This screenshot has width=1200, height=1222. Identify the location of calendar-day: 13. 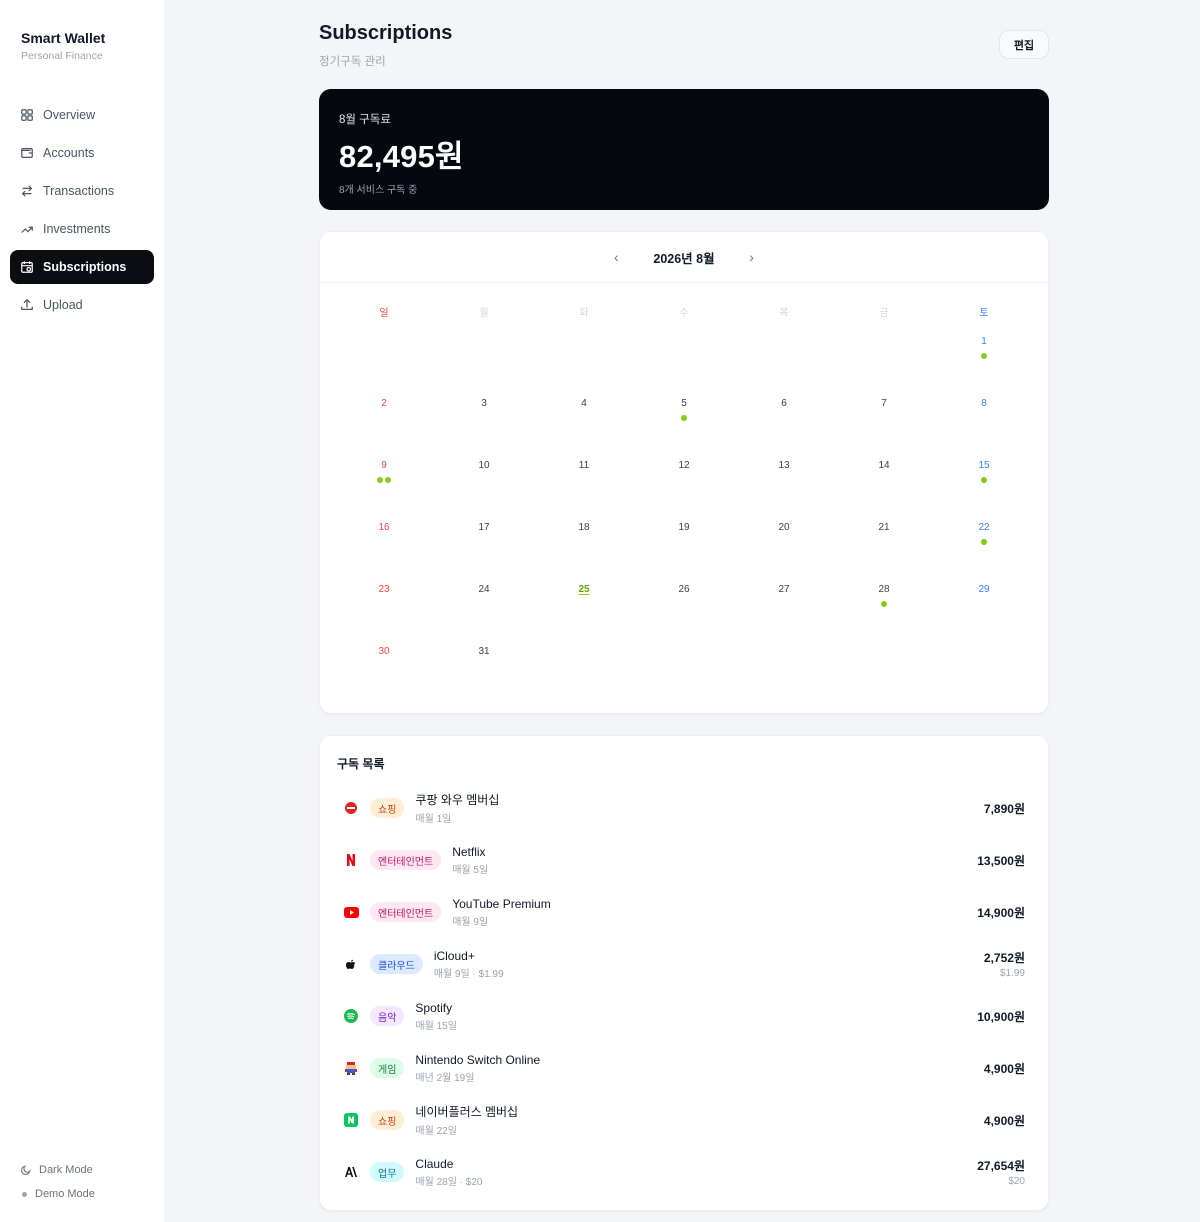
(784, 491).